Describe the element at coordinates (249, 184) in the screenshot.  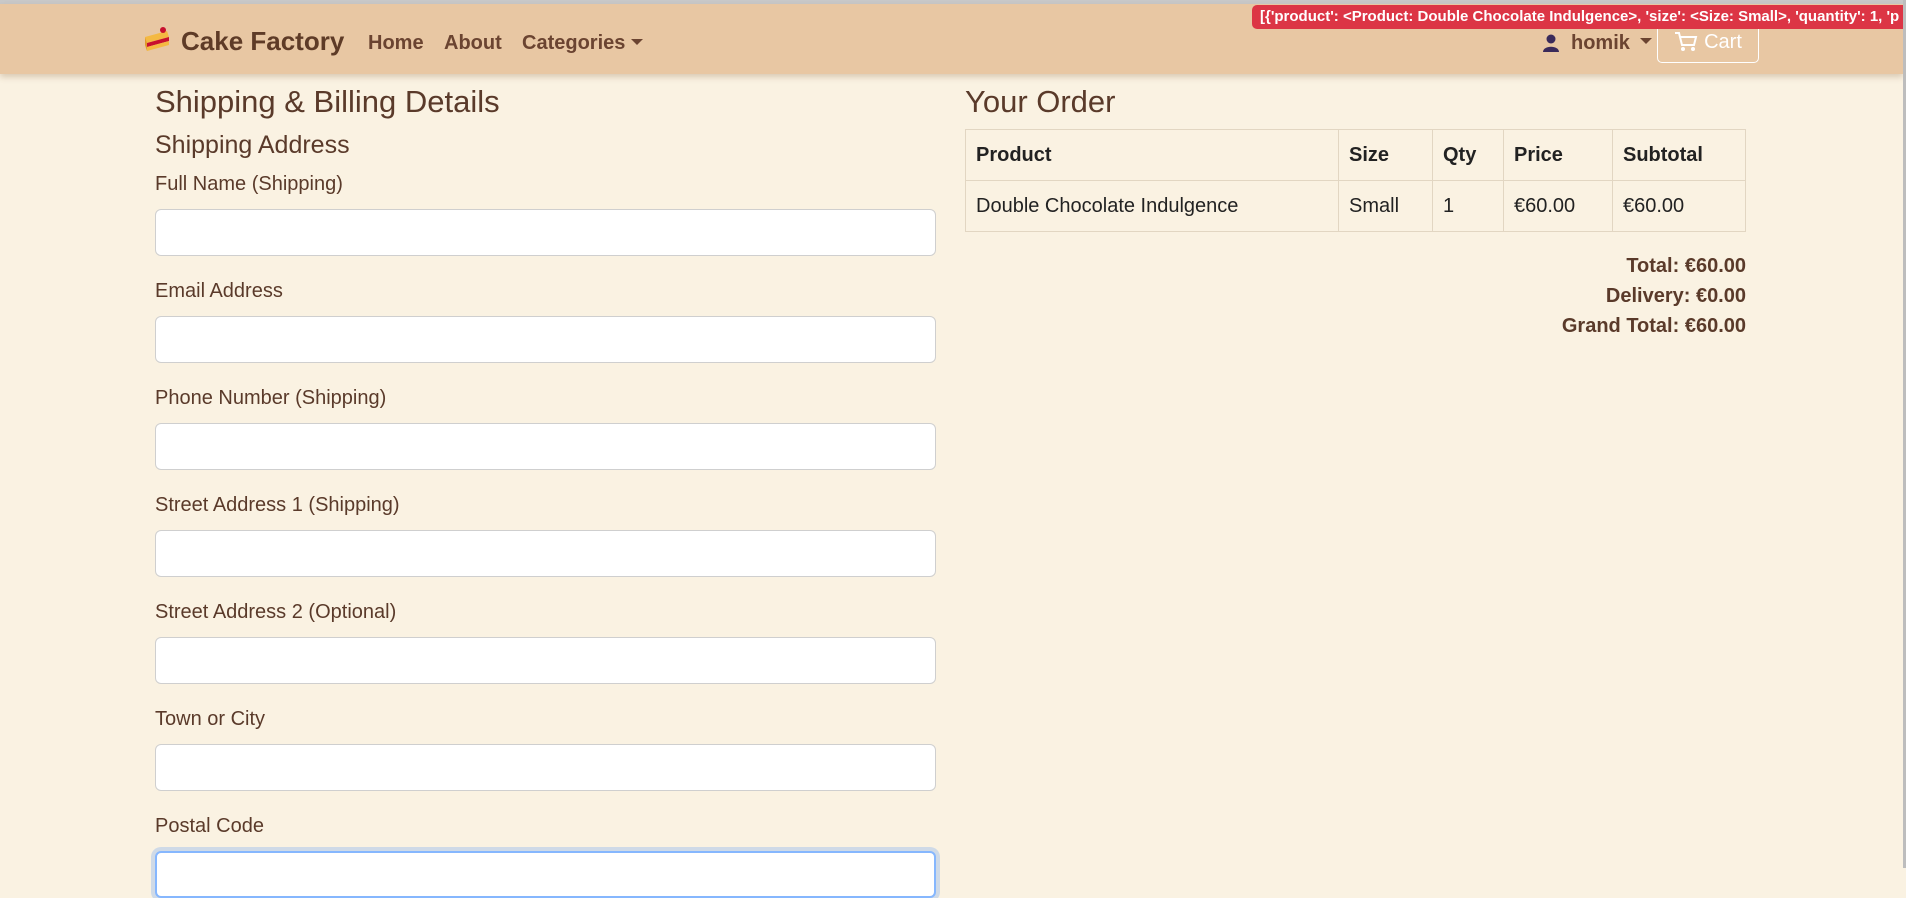
I see `full-name-label: Full Name (Shipping)` at that location.